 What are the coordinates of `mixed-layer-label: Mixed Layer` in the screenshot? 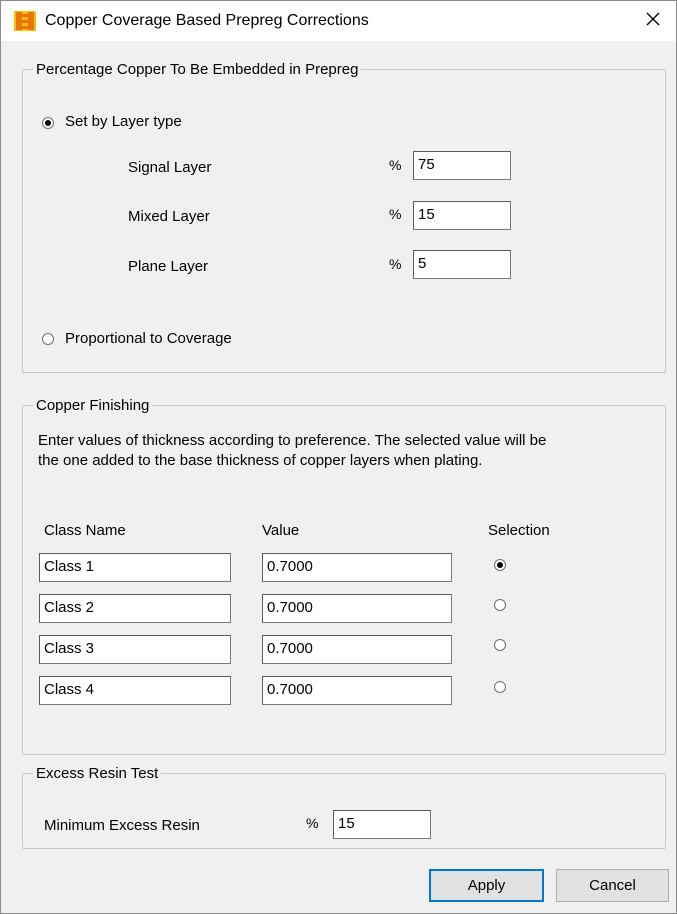 It's located at (169, 216).